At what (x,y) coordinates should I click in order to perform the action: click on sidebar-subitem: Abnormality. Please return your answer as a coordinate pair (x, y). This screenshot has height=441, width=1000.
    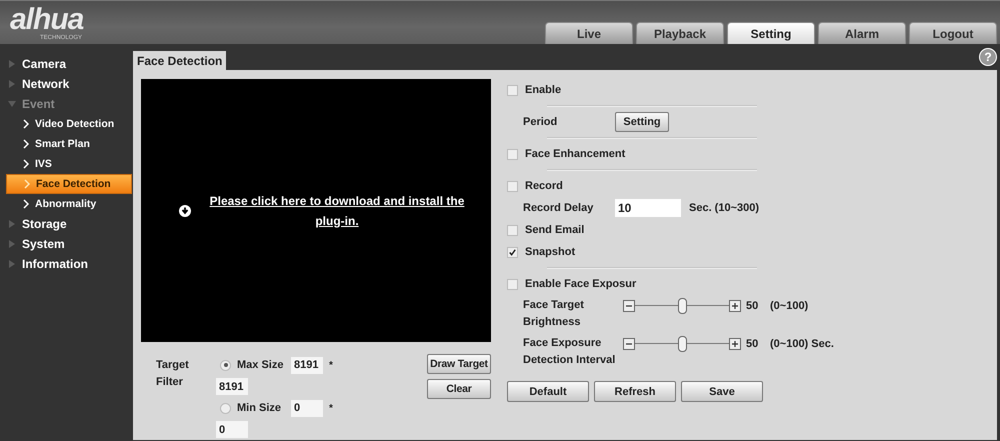
    Looking at the image, I should click on (69, 204).